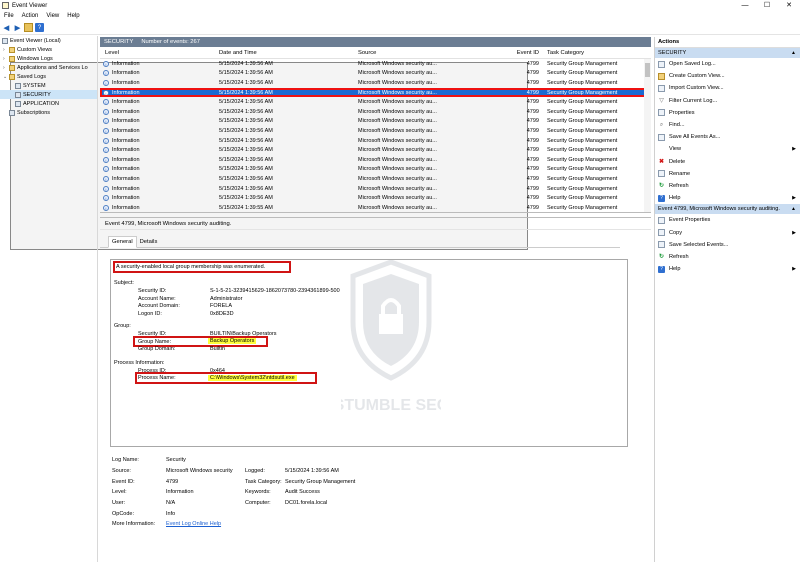 This screenshot has width=800, height=562. What do you see at coordinates (661, 124) in the screenshot?
I see `find-icon: ⌕` at bounding box center [661, 124].